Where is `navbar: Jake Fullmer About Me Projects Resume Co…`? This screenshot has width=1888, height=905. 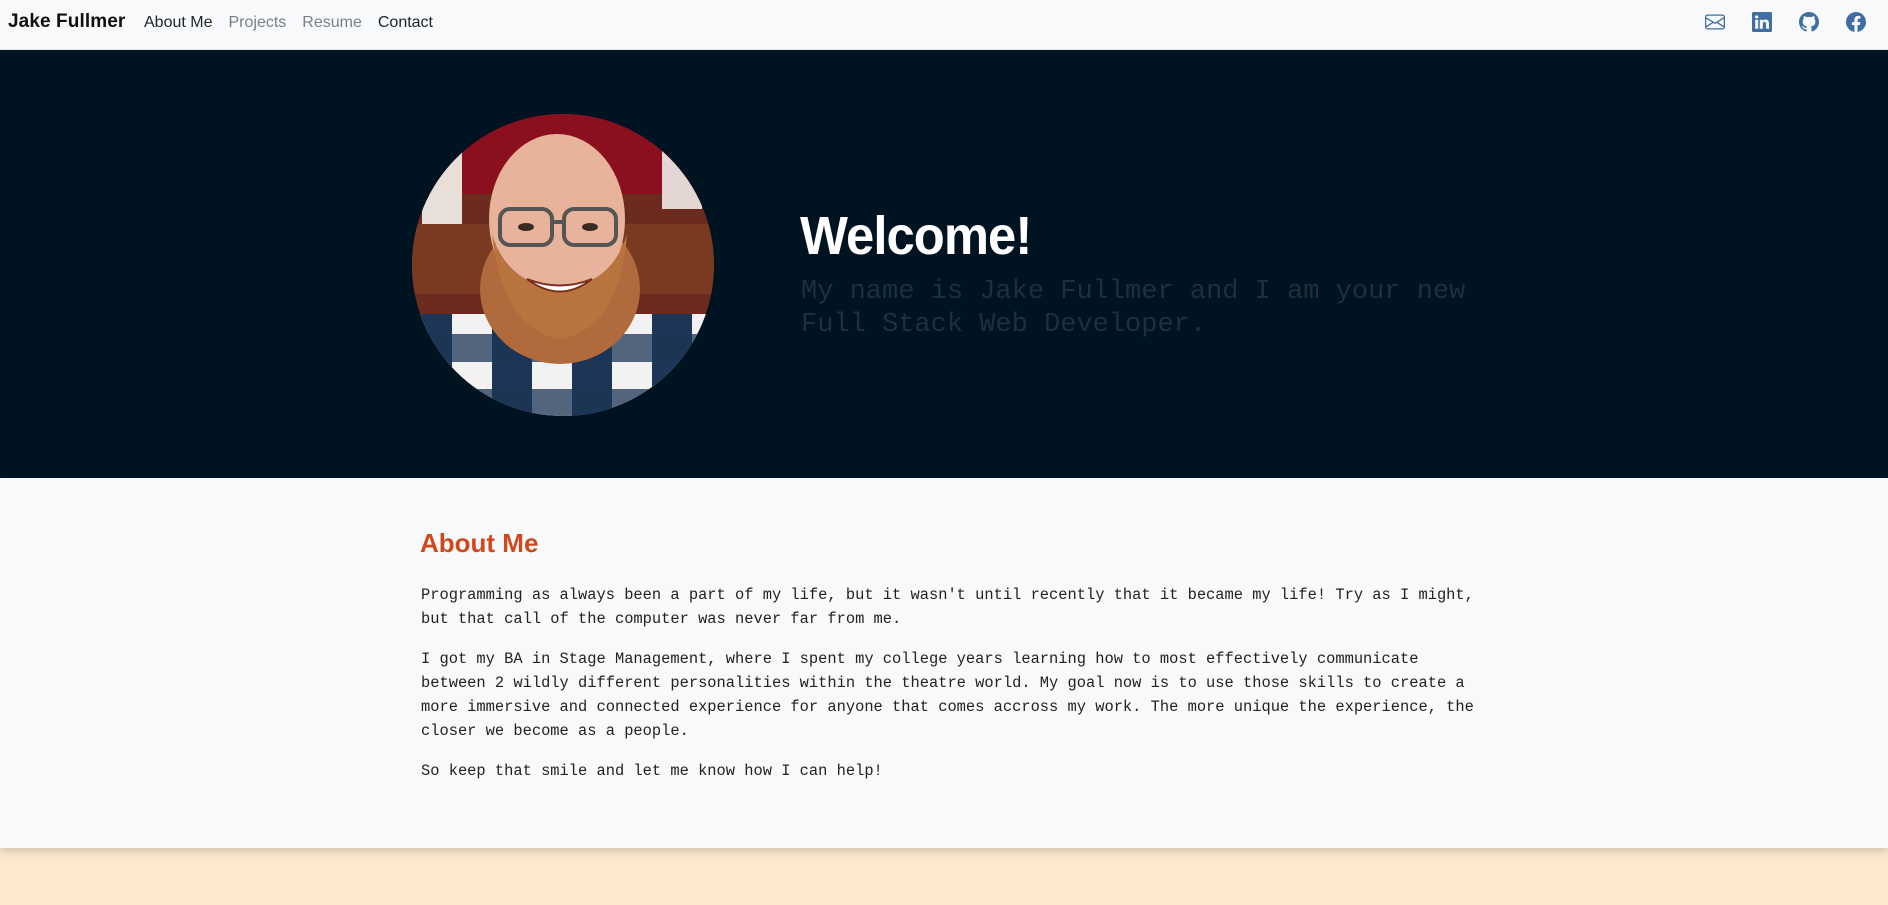 navbar: Jake Fullmer About Me Projects Resume Co… is located at coordinates (944, 25).